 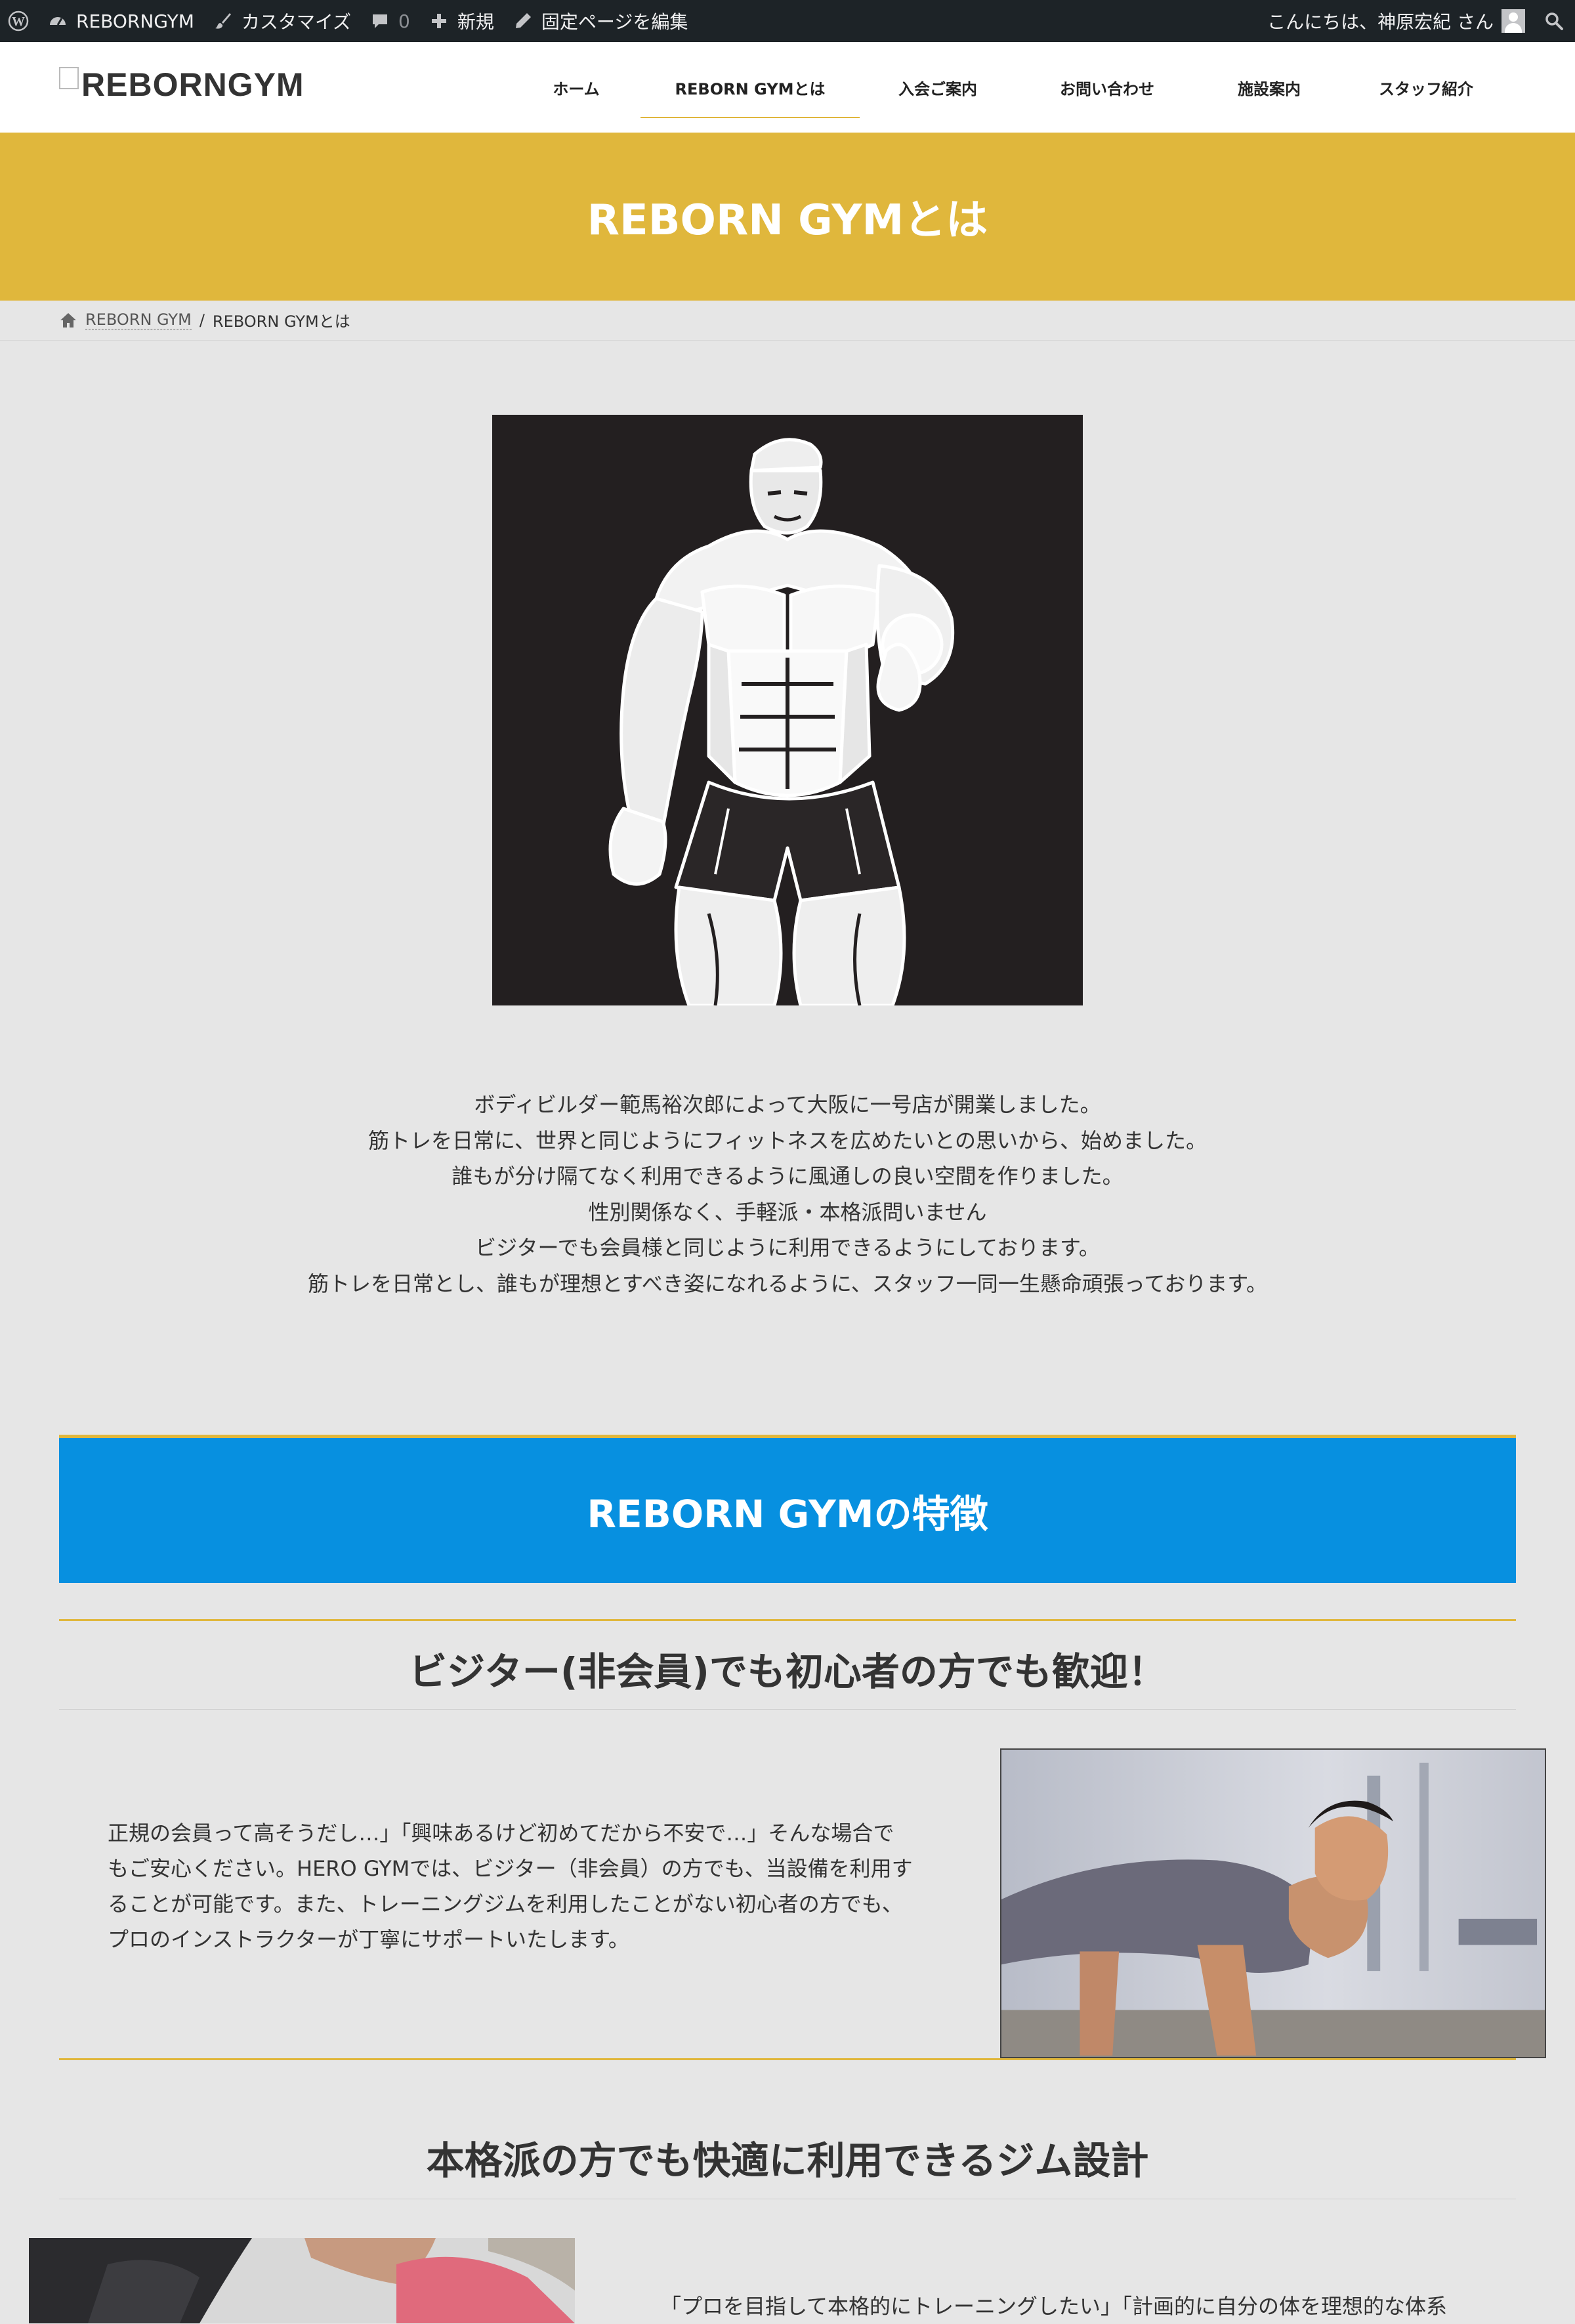 I want to click on admin-search, so click(x=1554, y=21).